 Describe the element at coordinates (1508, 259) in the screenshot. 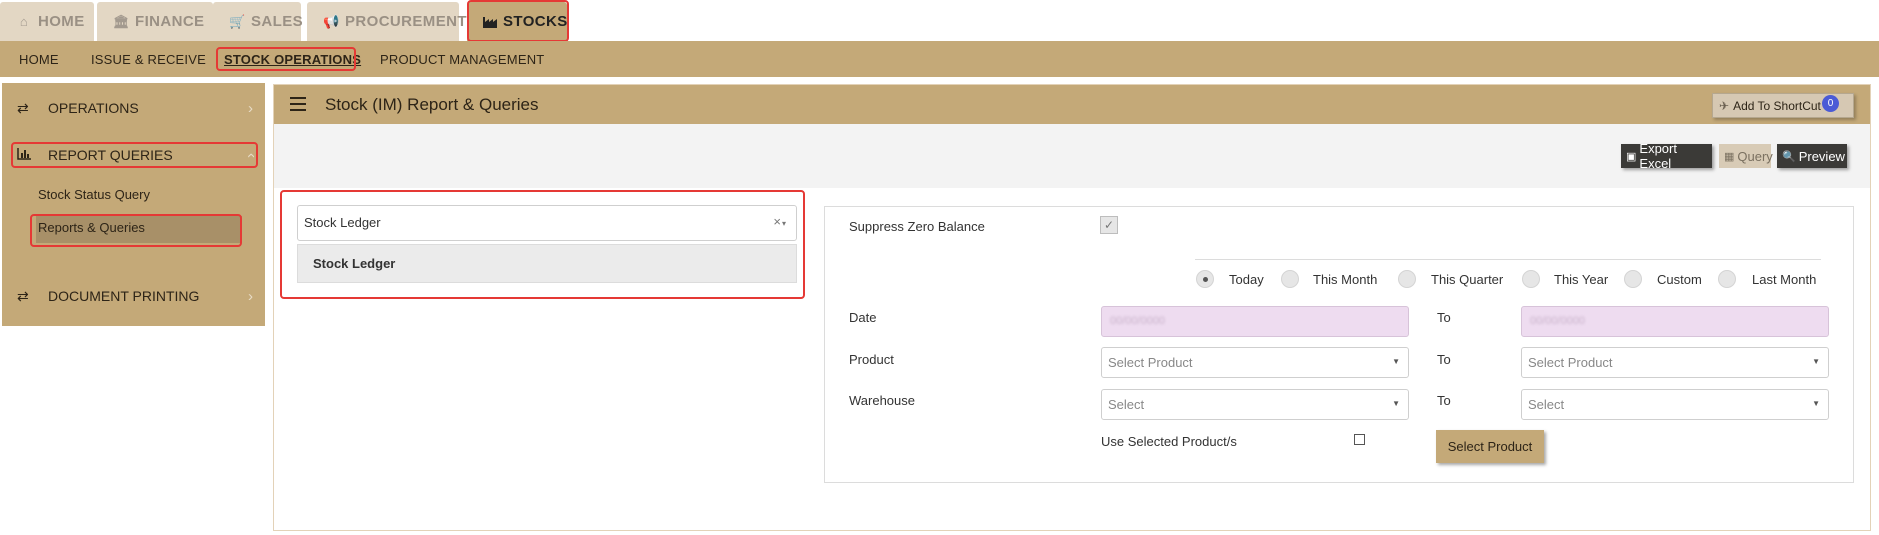

I see `divider` at that location.